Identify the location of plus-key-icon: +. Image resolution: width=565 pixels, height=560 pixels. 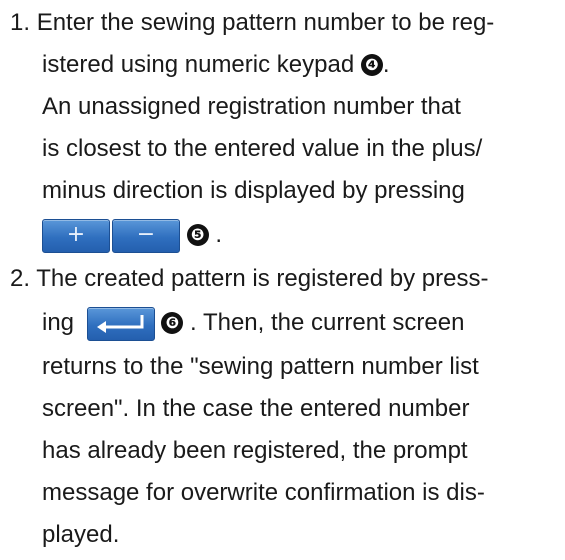
(76, 235).